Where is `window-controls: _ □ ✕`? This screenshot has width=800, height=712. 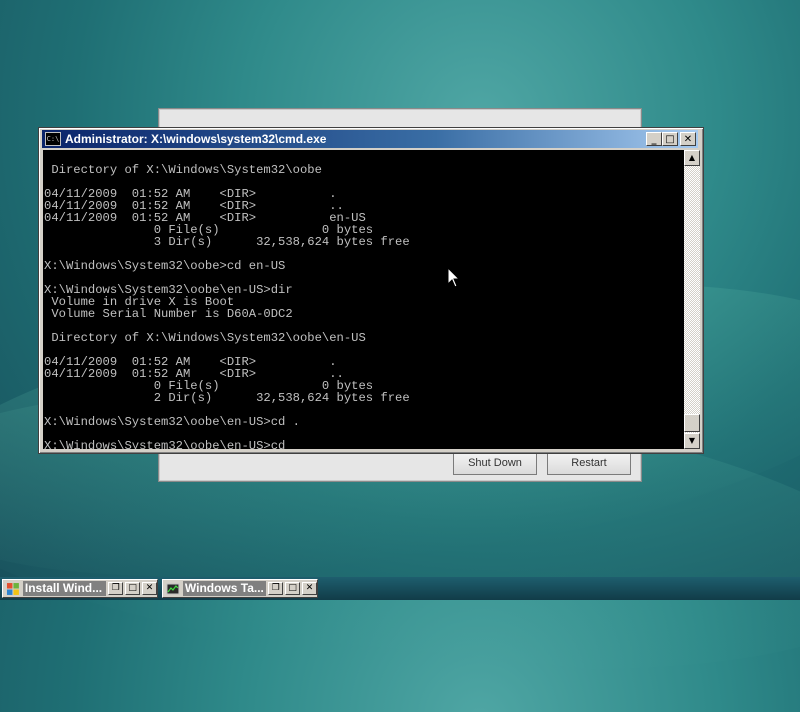
window-controls: _ □ ✕ is located at coordinates (671, 139).